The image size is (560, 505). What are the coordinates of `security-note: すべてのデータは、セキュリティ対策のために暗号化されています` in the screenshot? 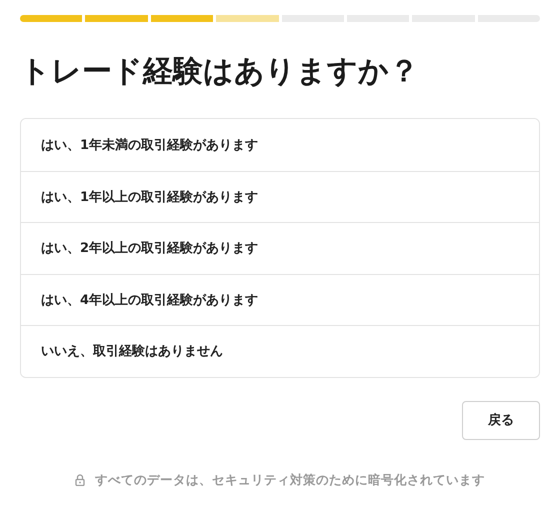 It's located at (290, 480).